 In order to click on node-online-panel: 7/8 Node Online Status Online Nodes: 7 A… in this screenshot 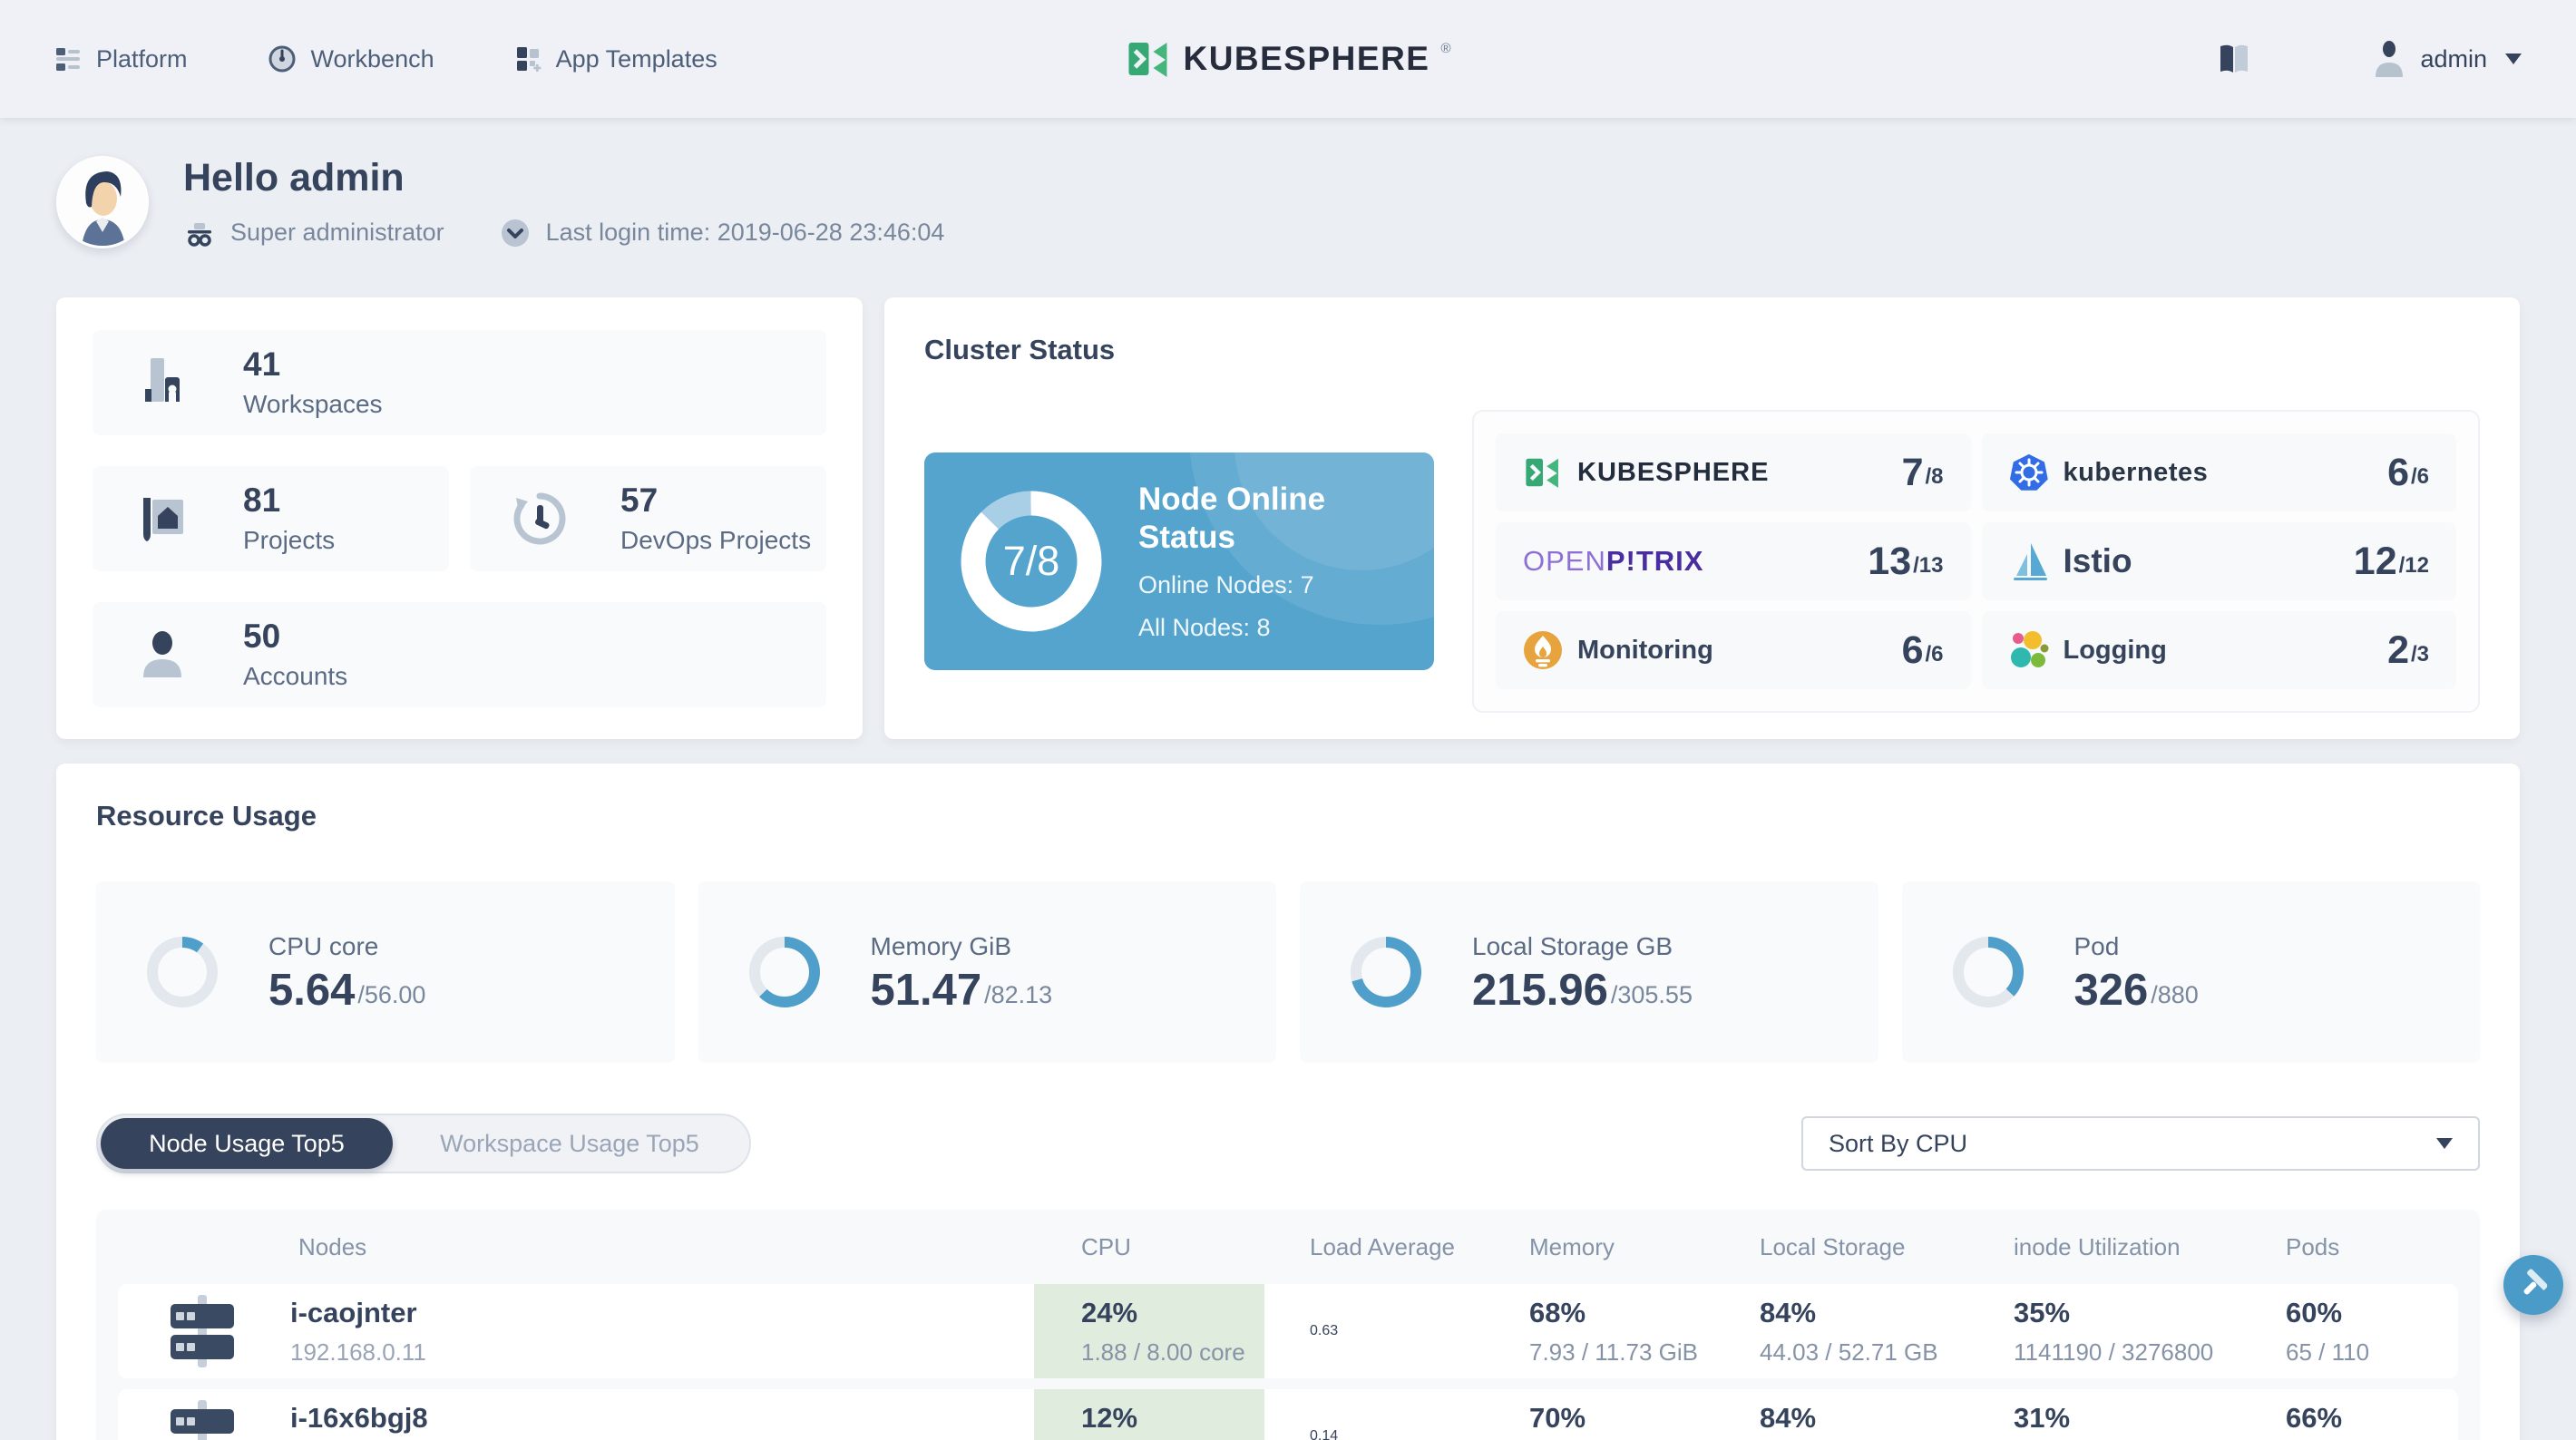, I will do `click(1179, 561)`.